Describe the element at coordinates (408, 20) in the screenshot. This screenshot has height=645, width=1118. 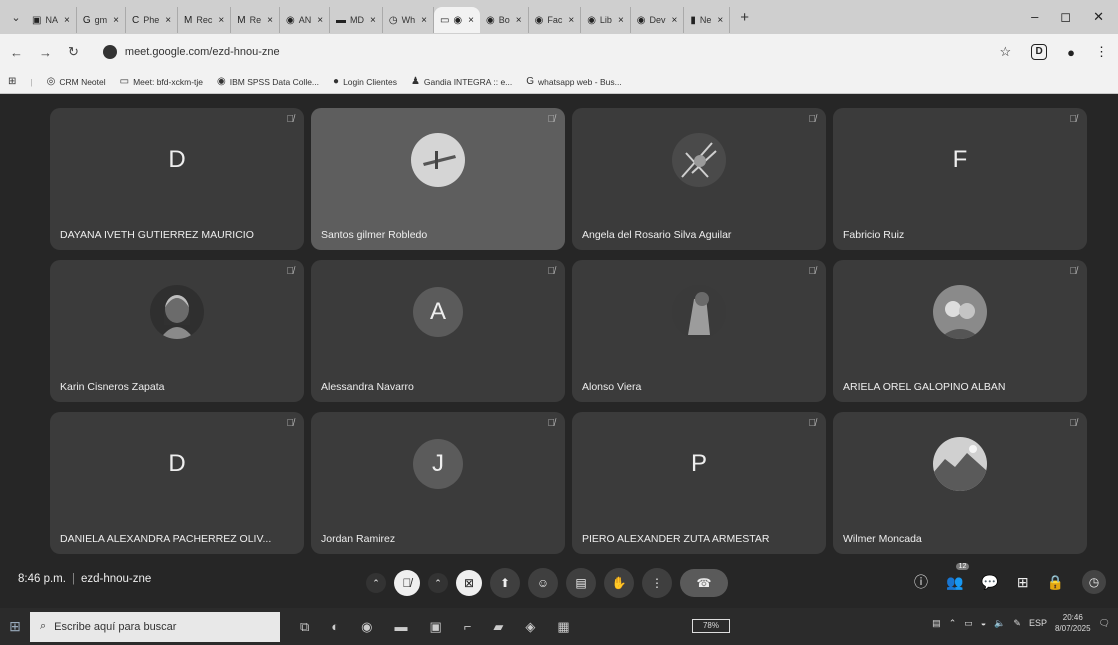
I see `browser-tab: ◷ Wh ×` at that location.